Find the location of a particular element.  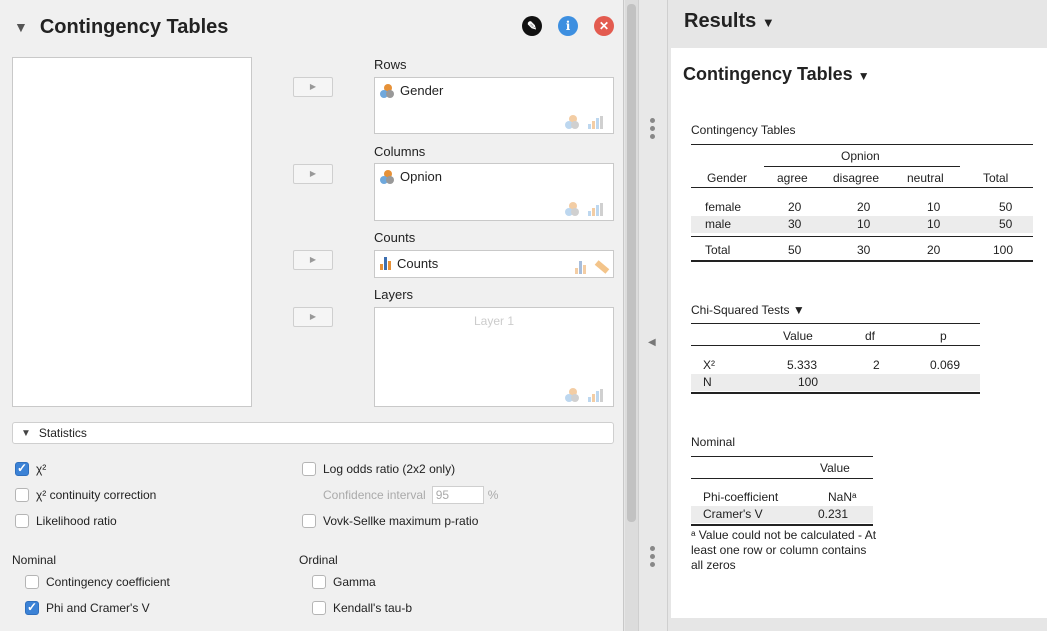

table-cell: 30 is located at coordinates (864, 250).